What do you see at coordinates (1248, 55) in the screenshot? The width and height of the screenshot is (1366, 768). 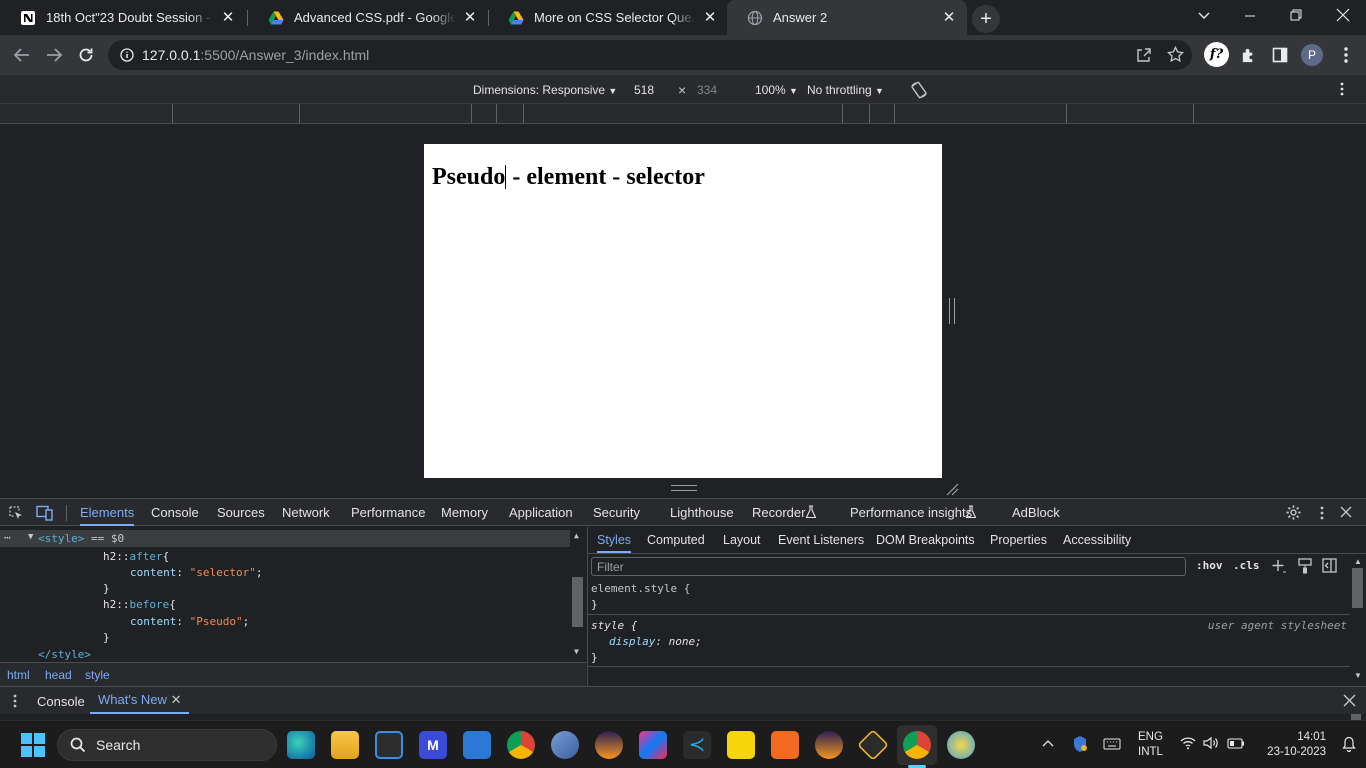 I see `extensions-puzzle-icon` at bounding box center [1248, 55].